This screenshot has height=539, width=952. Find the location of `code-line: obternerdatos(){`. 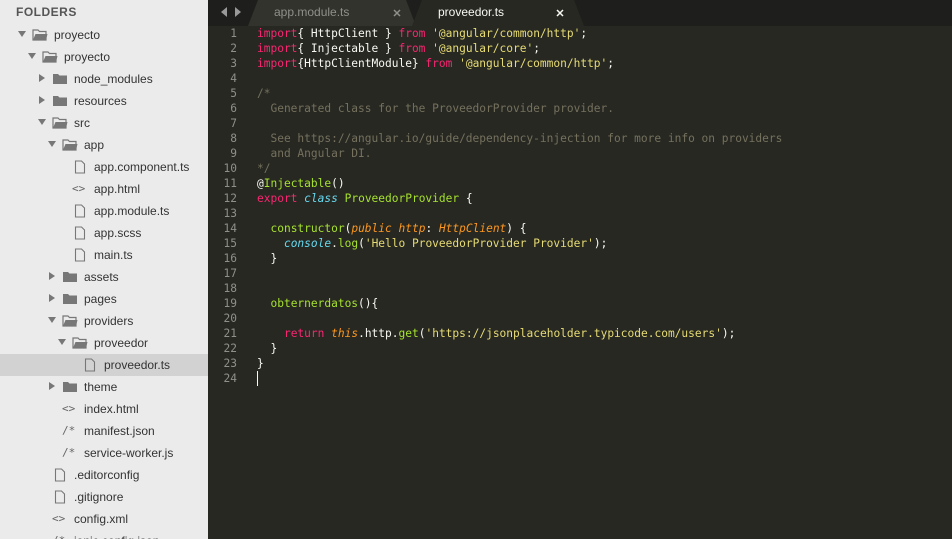

code-line: obternerdatos(){ is located at coordinates (317, 303).